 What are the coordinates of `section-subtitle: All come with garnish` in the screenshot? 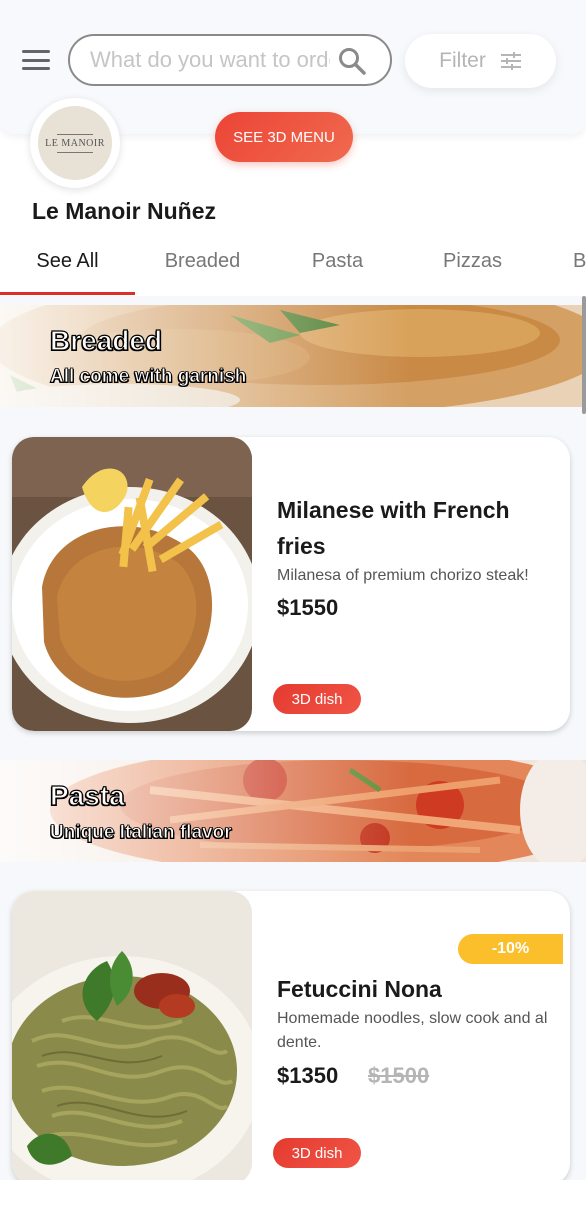 It's located at (148, 377).